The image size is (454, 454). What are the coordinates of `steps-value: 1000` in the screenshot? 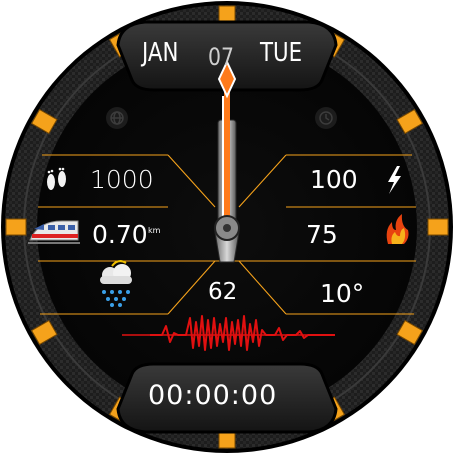 It's located at (122, 179).